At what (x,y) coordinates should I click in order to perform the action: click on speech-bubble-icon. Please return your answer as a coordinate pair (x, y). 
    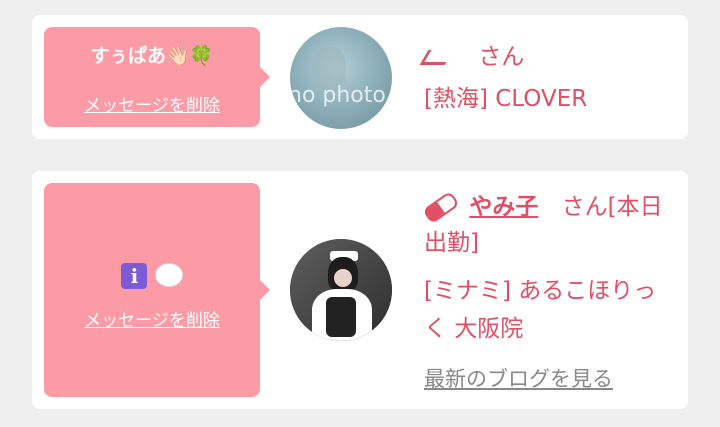
    Looking at the image, I should click on (168, 275).